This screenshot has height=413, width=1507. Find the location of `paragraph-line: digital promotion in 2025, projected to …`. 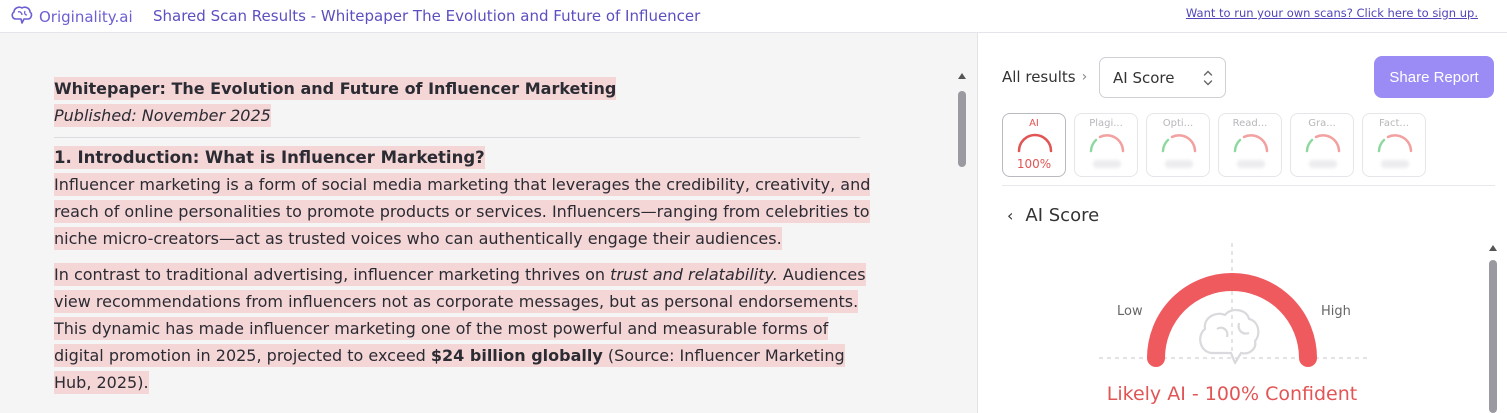

paragraph-line: digital promotion in 2025, projected to … is located at coordinates (449, 355).